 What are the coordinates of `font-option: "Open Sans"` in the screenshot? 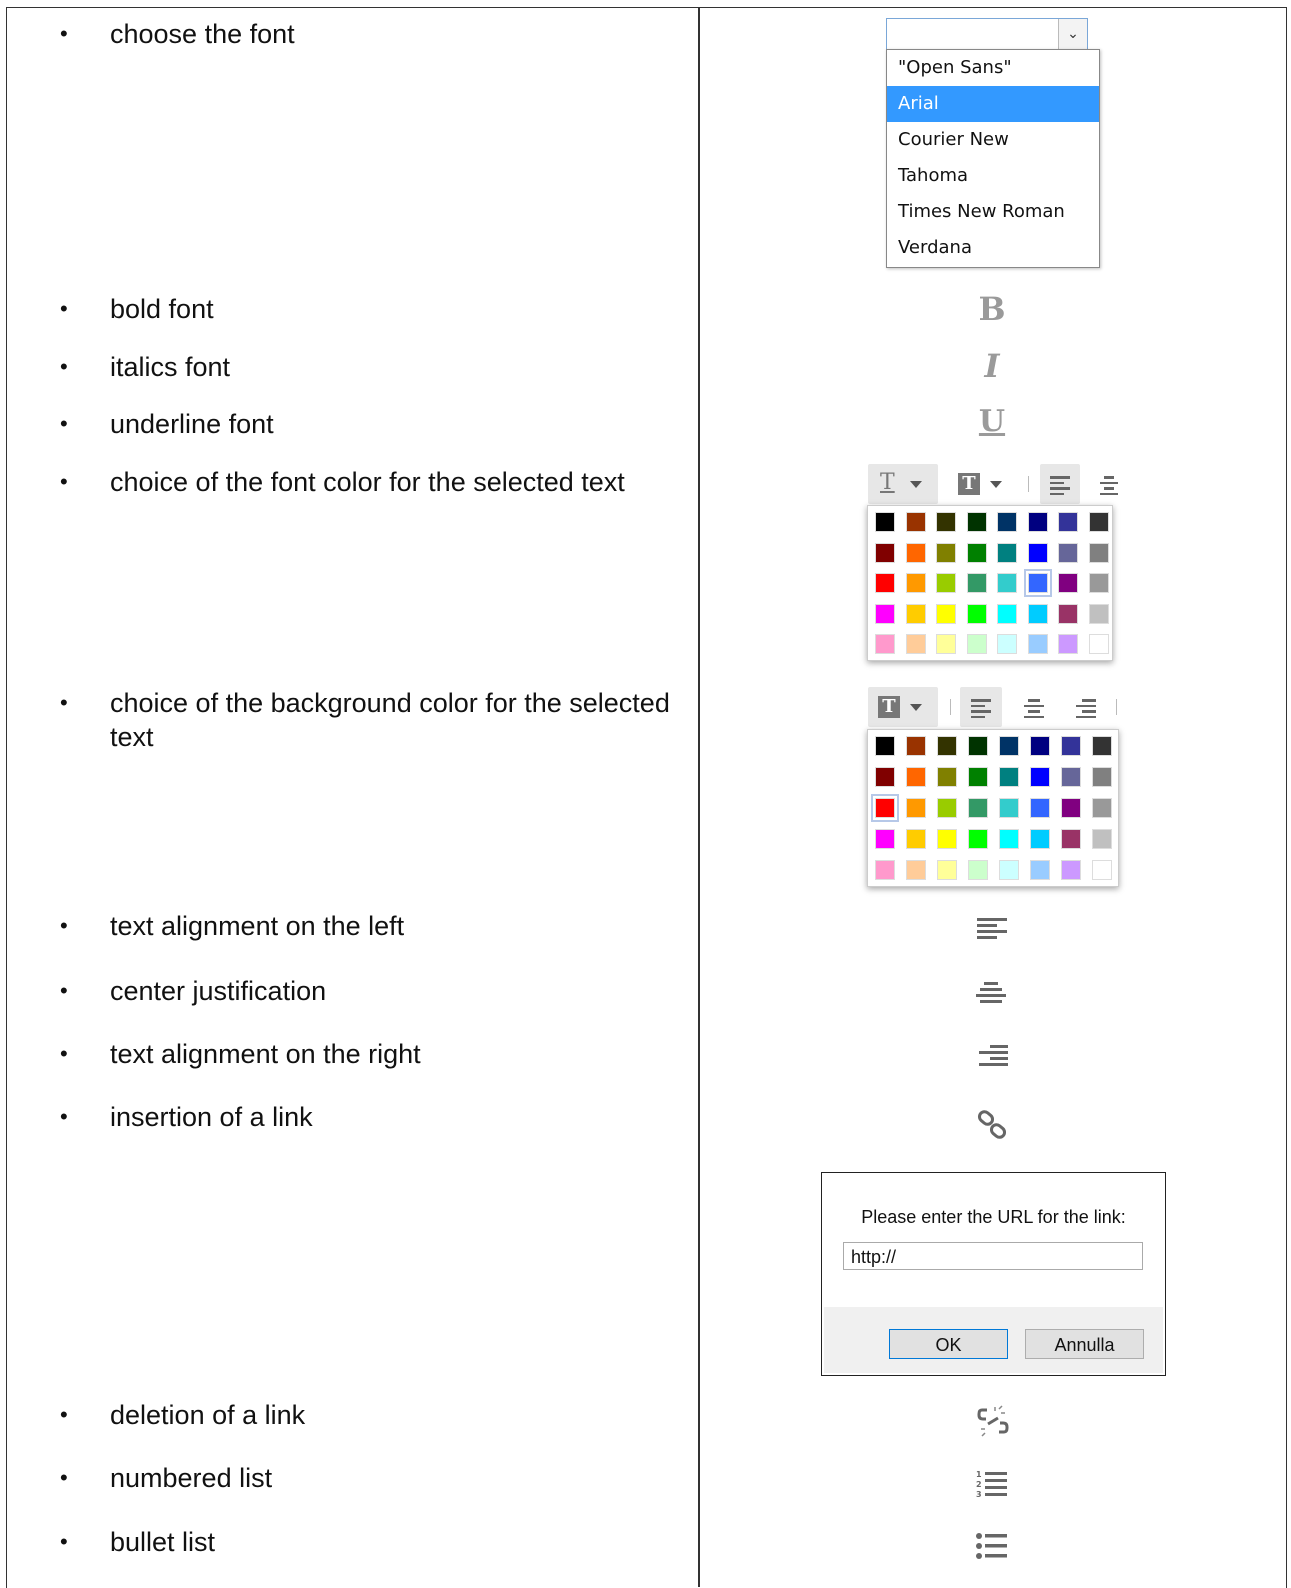 It's located at (993, 68).